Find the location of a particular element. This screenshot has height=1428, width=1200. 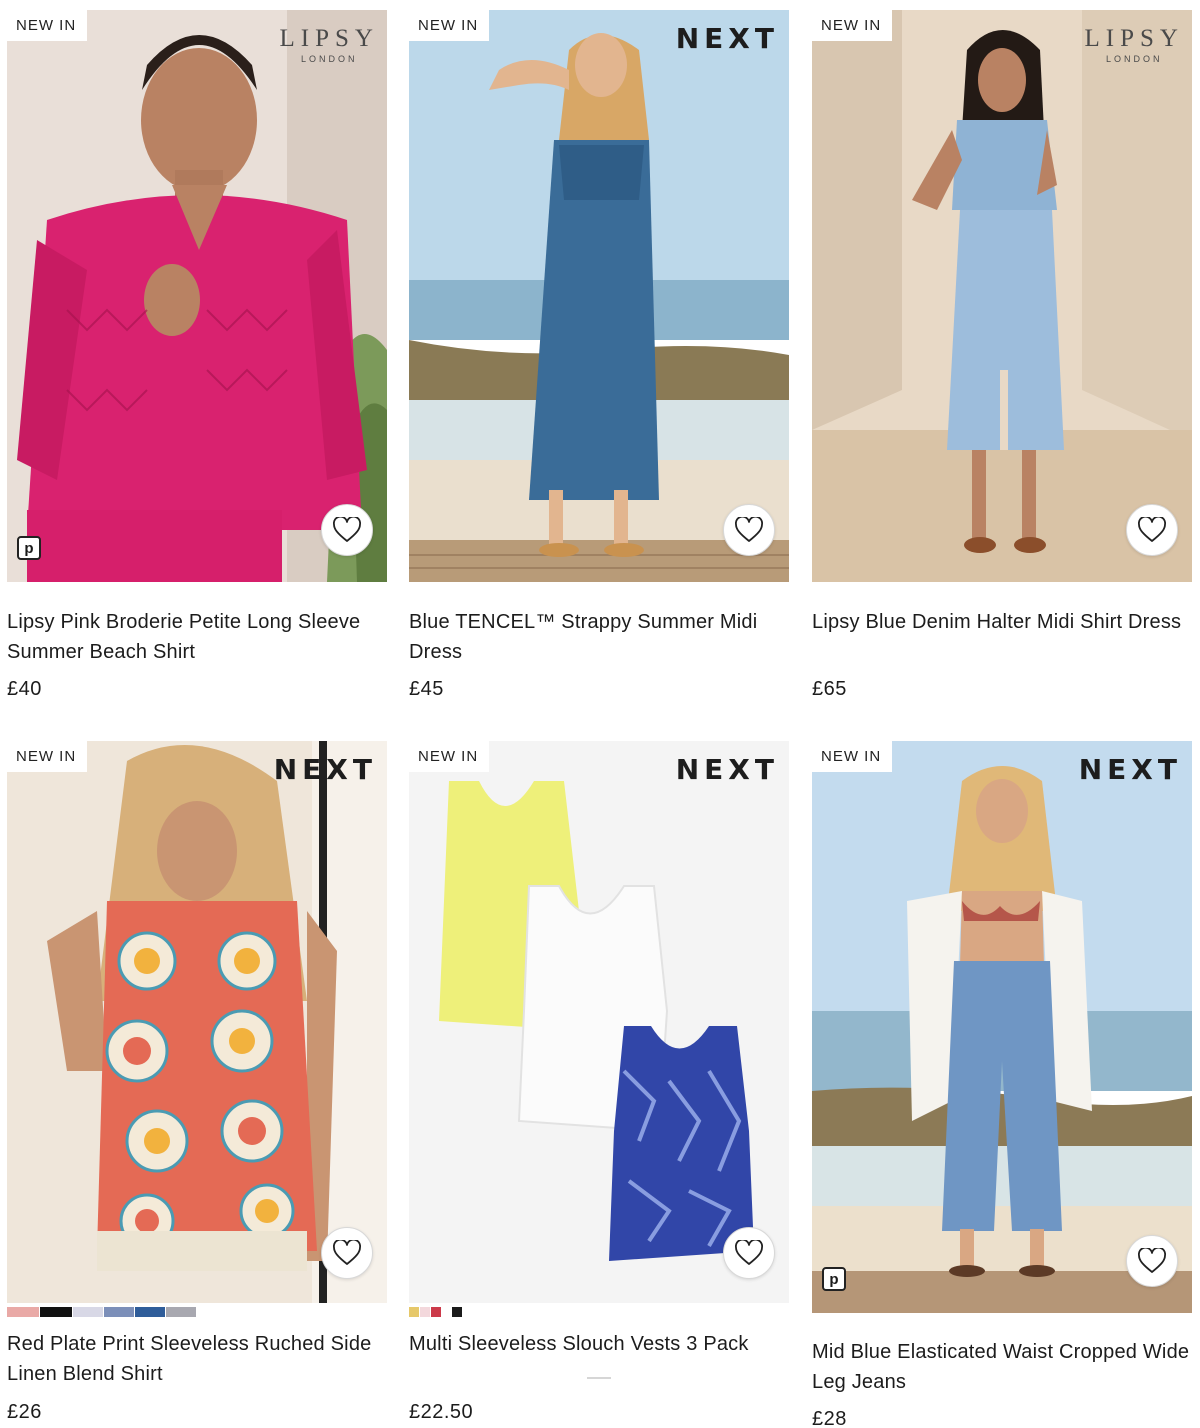

product-price: £65 is located at coordinates (829, 689).